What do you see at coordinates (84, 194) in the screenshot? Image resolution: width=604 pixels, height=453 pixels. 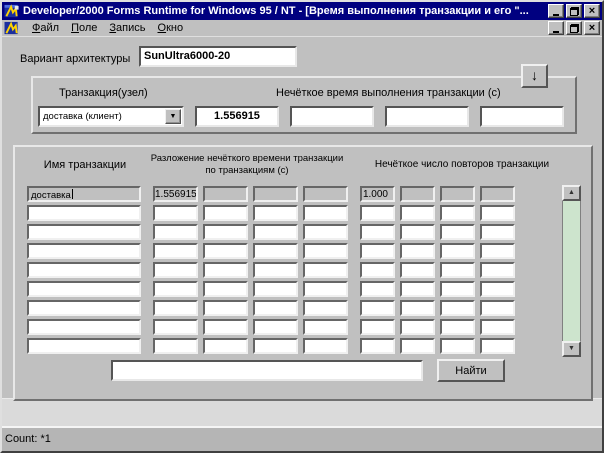 I see `table-cell-name: доставка` at bounding box center [84, 194].